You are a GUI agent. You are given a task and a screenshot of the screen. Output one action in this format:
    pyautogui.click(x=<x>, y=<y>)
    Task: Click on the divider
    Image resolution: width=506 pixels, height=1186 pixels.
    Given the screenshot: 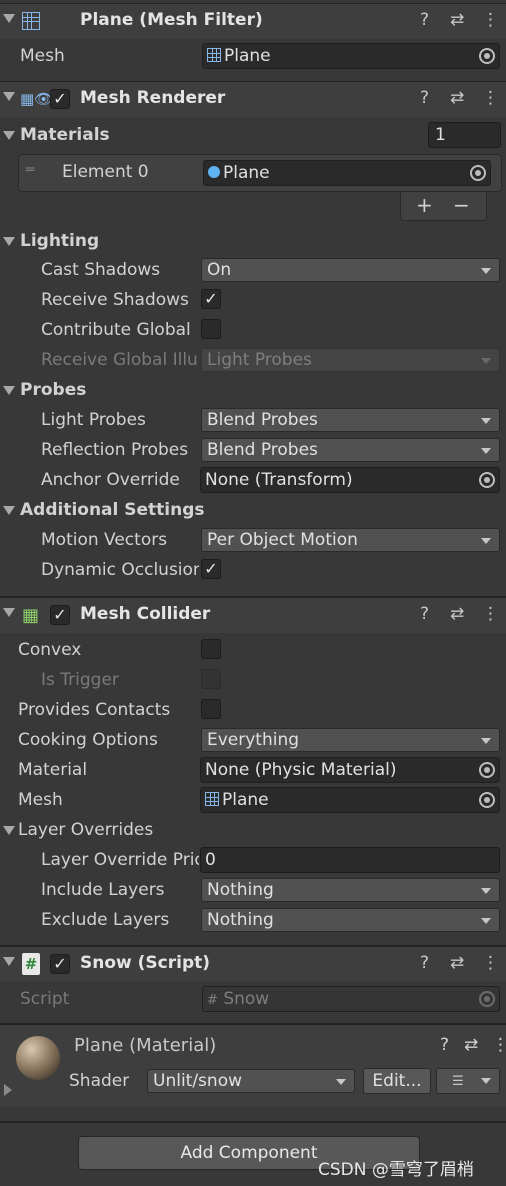 What is the action you would take?
    pyautogui.click(x=253, y=1122)
    